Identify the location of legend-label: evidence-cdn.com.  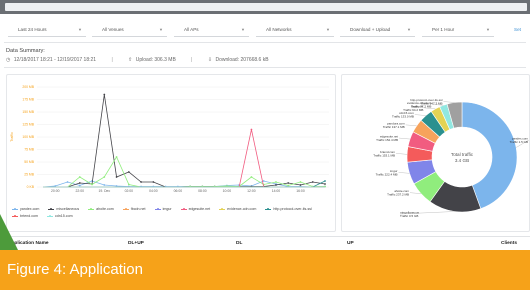
(242, 209).